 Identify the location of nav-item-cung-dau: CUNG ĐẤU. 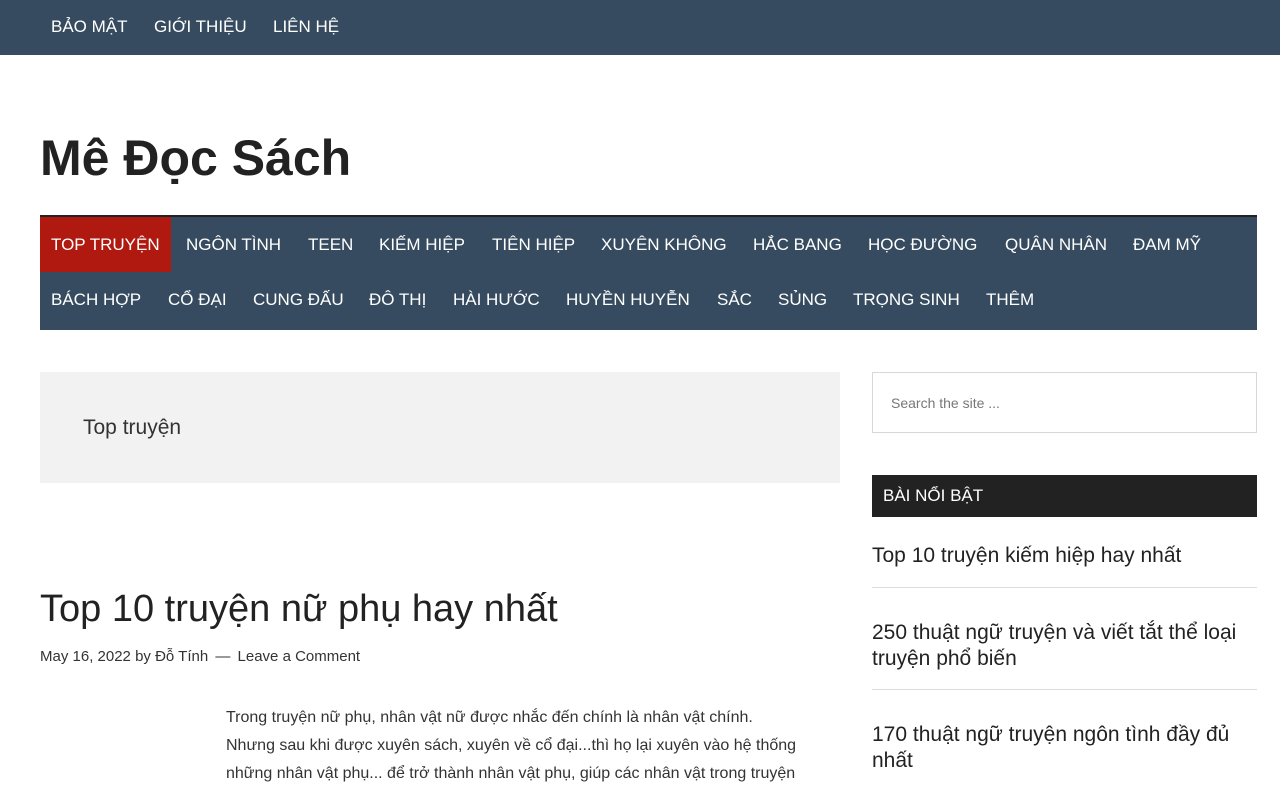
(298, 299).